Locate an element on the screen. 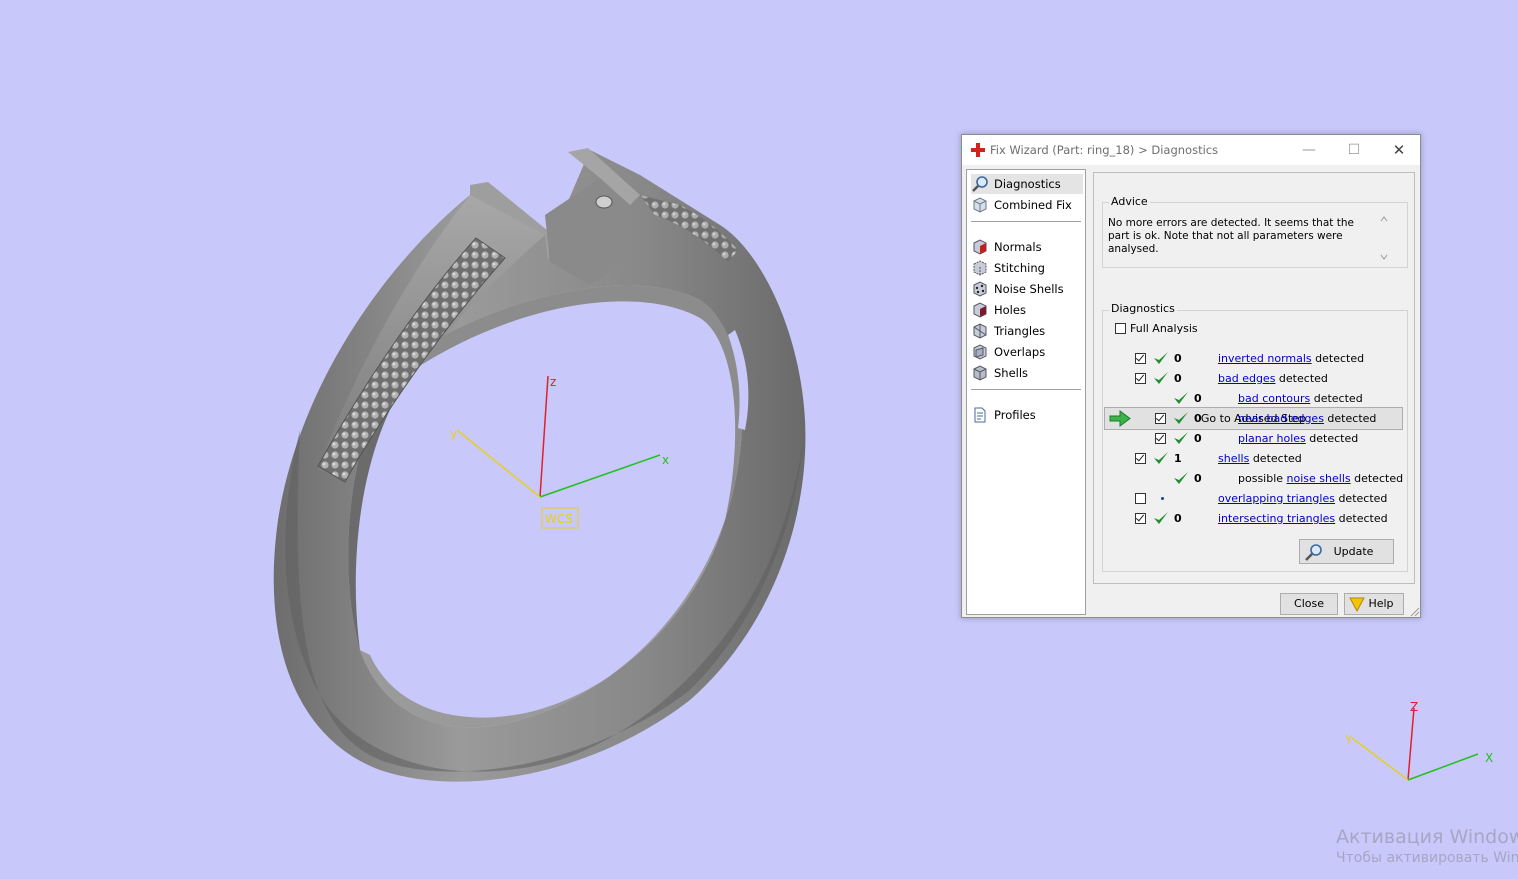  shells-link: shells is located at coordinates (1233, 458).